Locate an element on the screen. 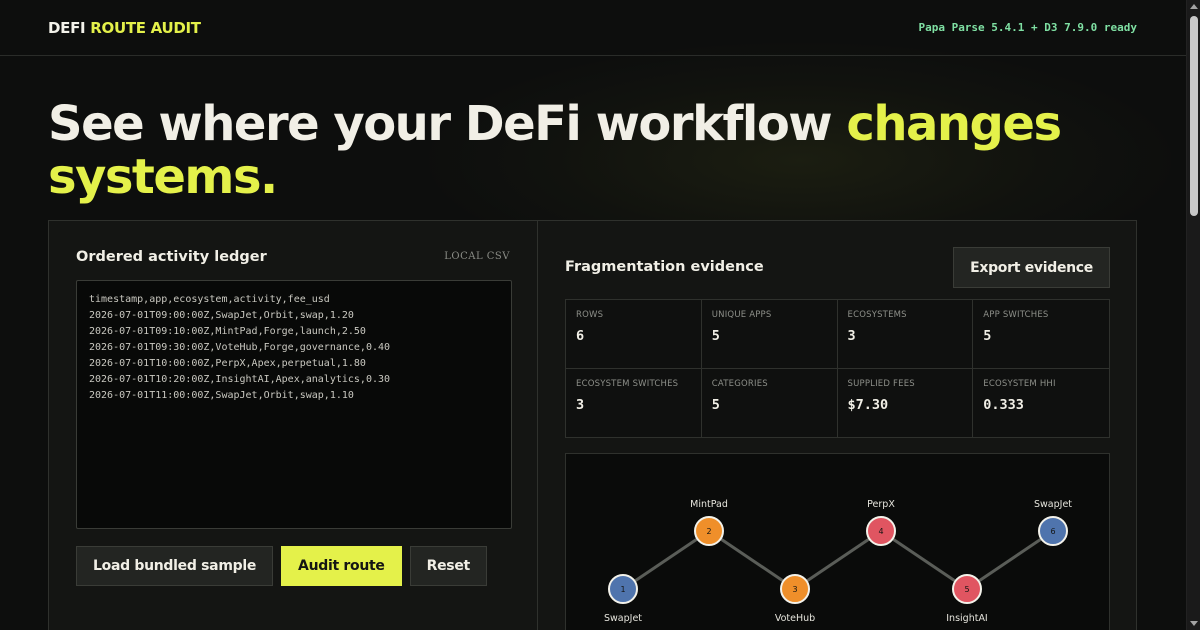  stat-app-switches: APP SWITCHES 5 is located at coordinates (1041, 334).